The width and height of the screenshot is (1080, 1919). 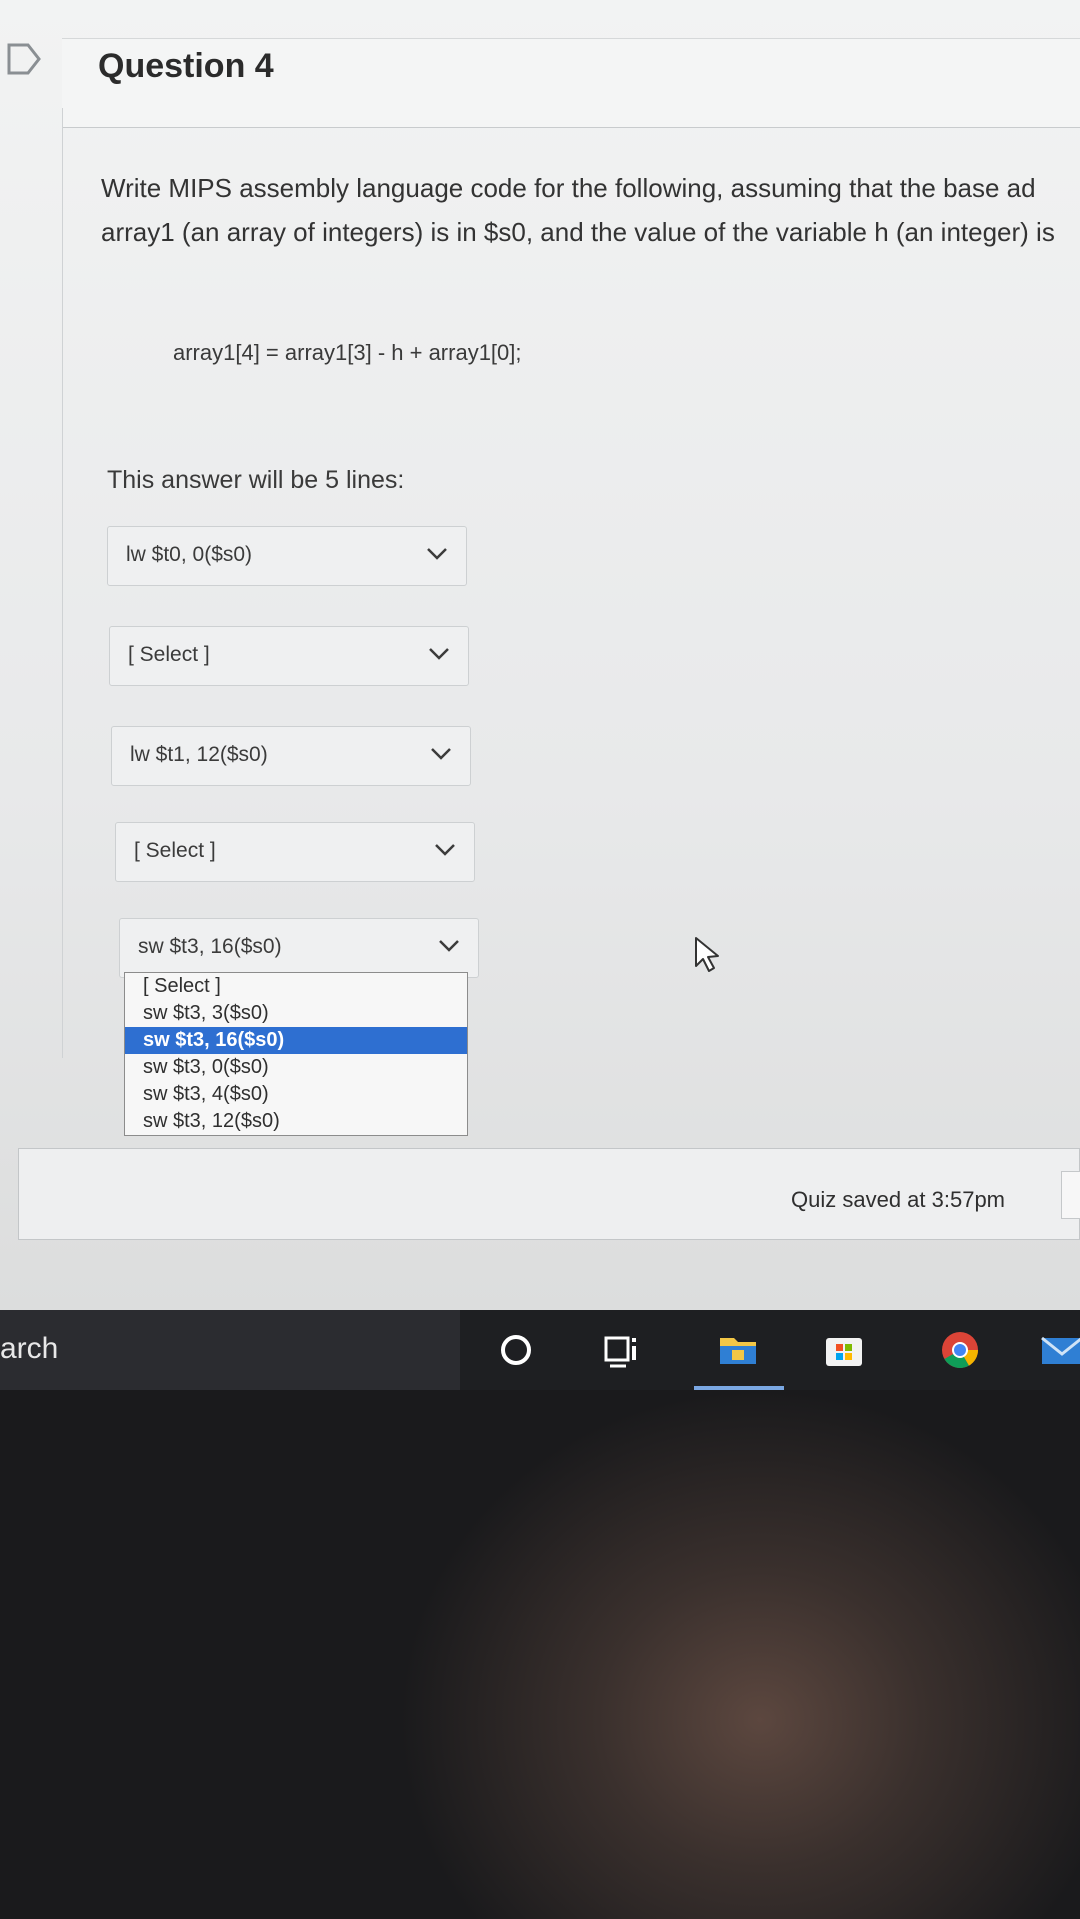 What do you see at coordinates (189, 554) in the screenshot?
I see `answer-select-value: lw $t0, 0($s0)` at bounding box center [189, 554].